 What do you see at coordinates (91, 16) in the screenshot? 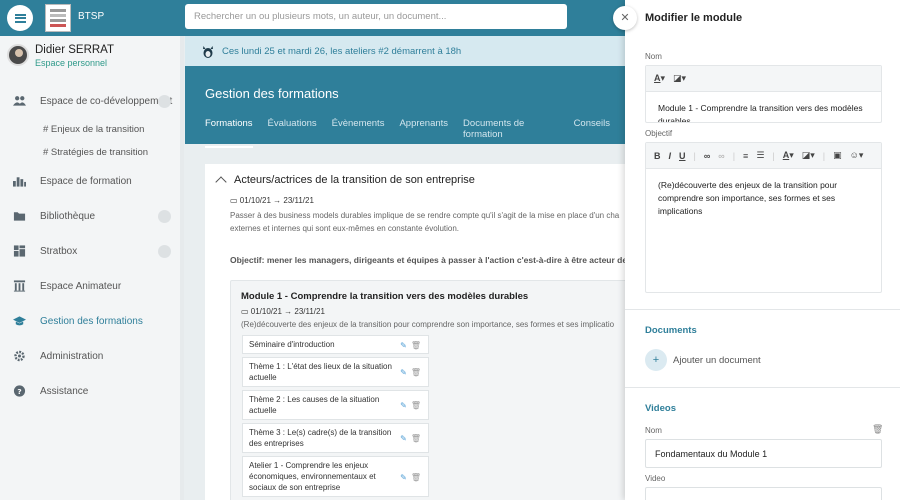
I see `app-name: BTSP` at bounding box center [91, 16].